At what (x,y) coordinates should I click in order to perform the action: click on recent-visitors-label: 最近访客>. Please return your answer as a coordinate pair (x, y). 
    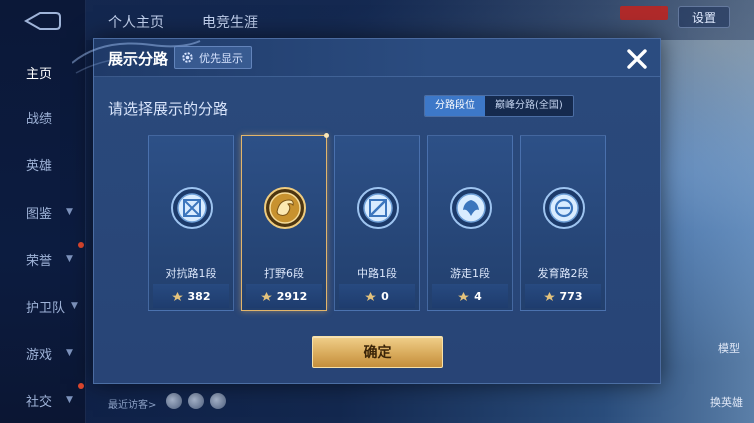
    Looking at the image, I should click on (132, 403).